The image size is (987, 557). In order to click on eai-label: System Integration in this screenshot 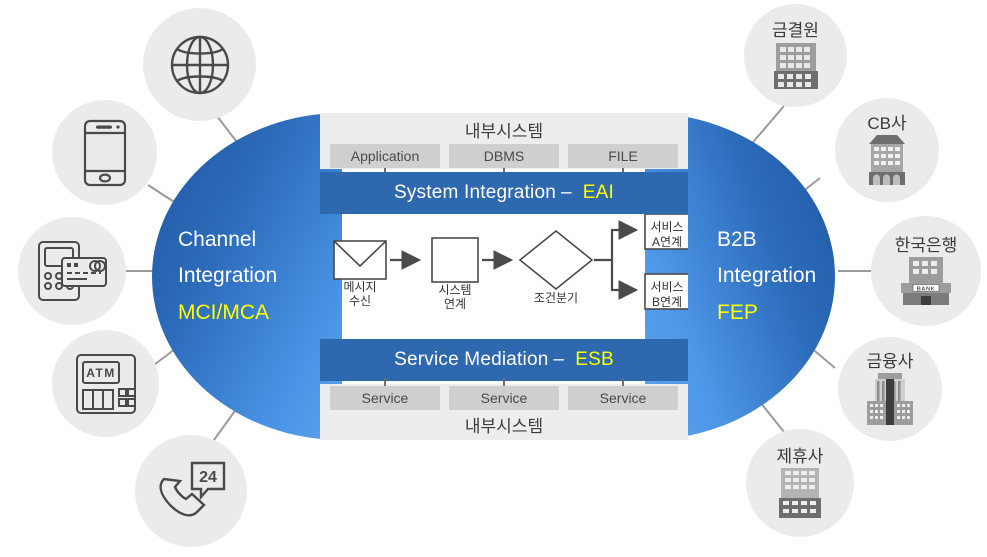, I will do `click(474, 192)`.